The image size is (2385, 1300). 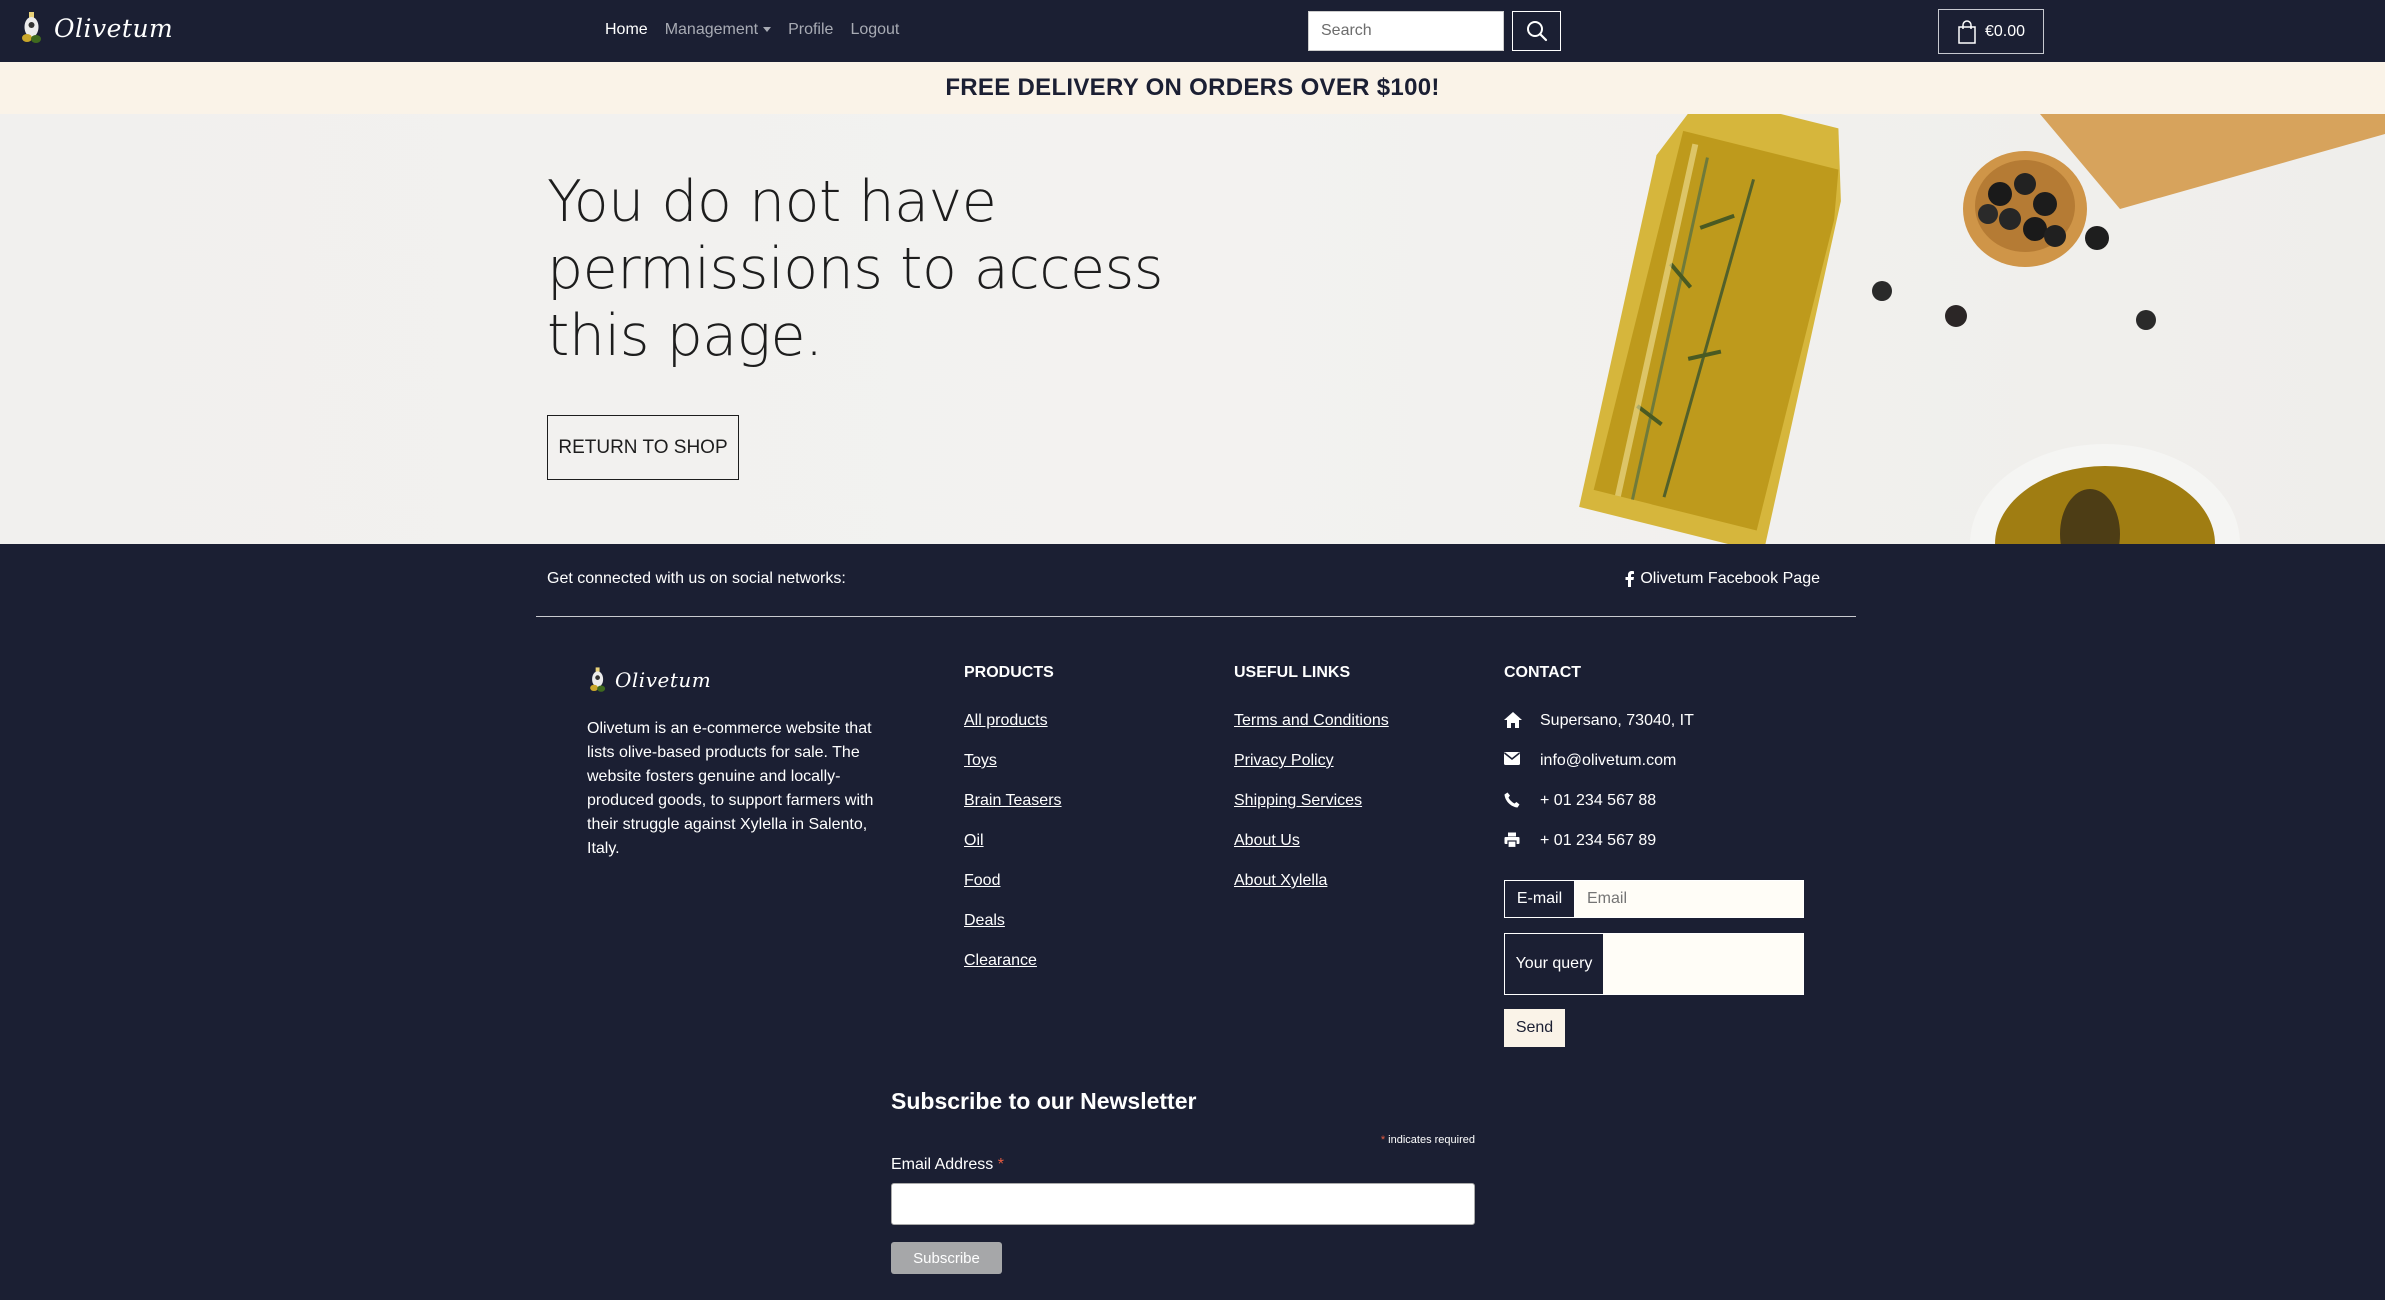 What do you see at coordinates (643, 447) in the screenshot?
I see `return-to-shop-button: RETURN TO SHOP` at bounding box center [643, 447].